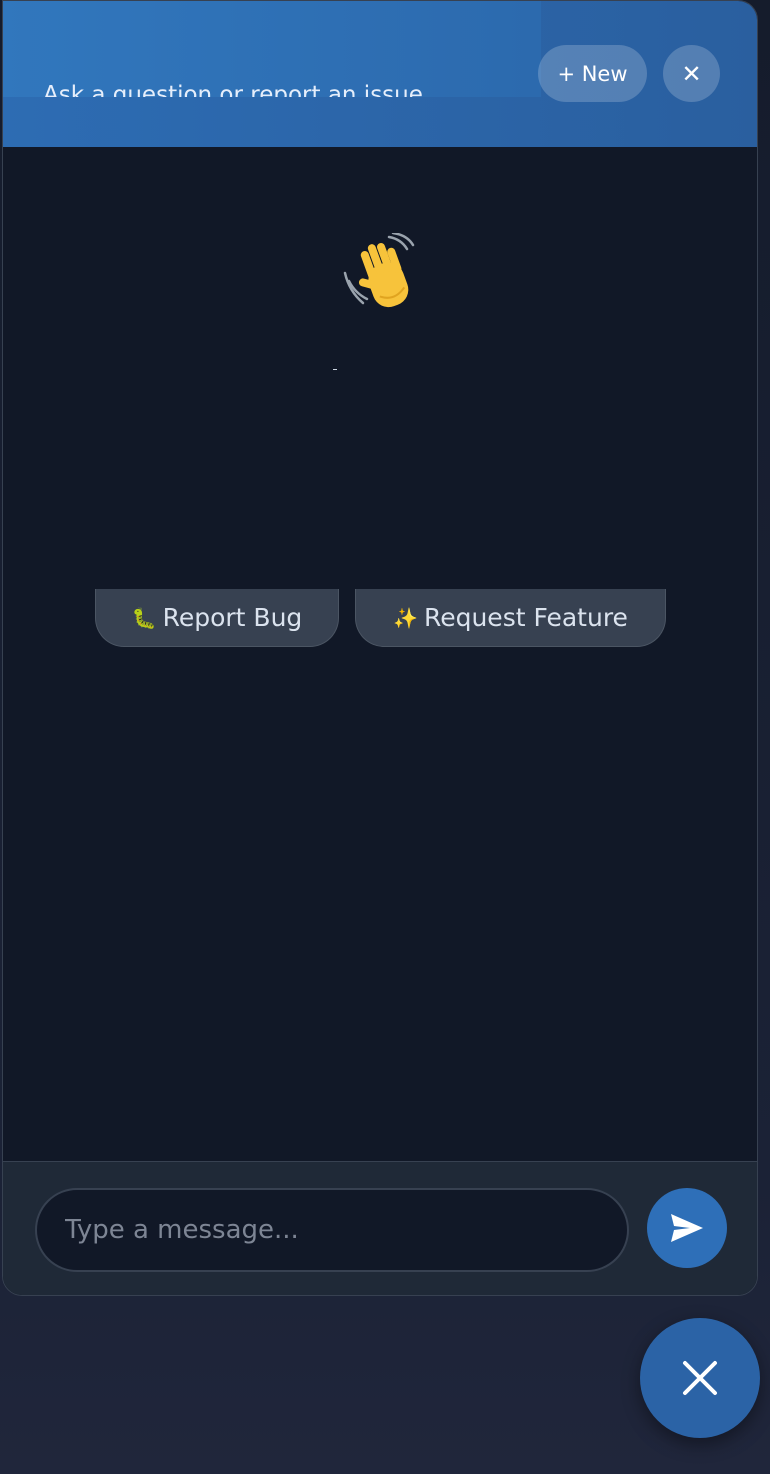 This screenshot has width=770, height=1474. Describe the element at coordinates (525, 617) in the screenshot. I see `request-feature-label: Request Feature` at that location.